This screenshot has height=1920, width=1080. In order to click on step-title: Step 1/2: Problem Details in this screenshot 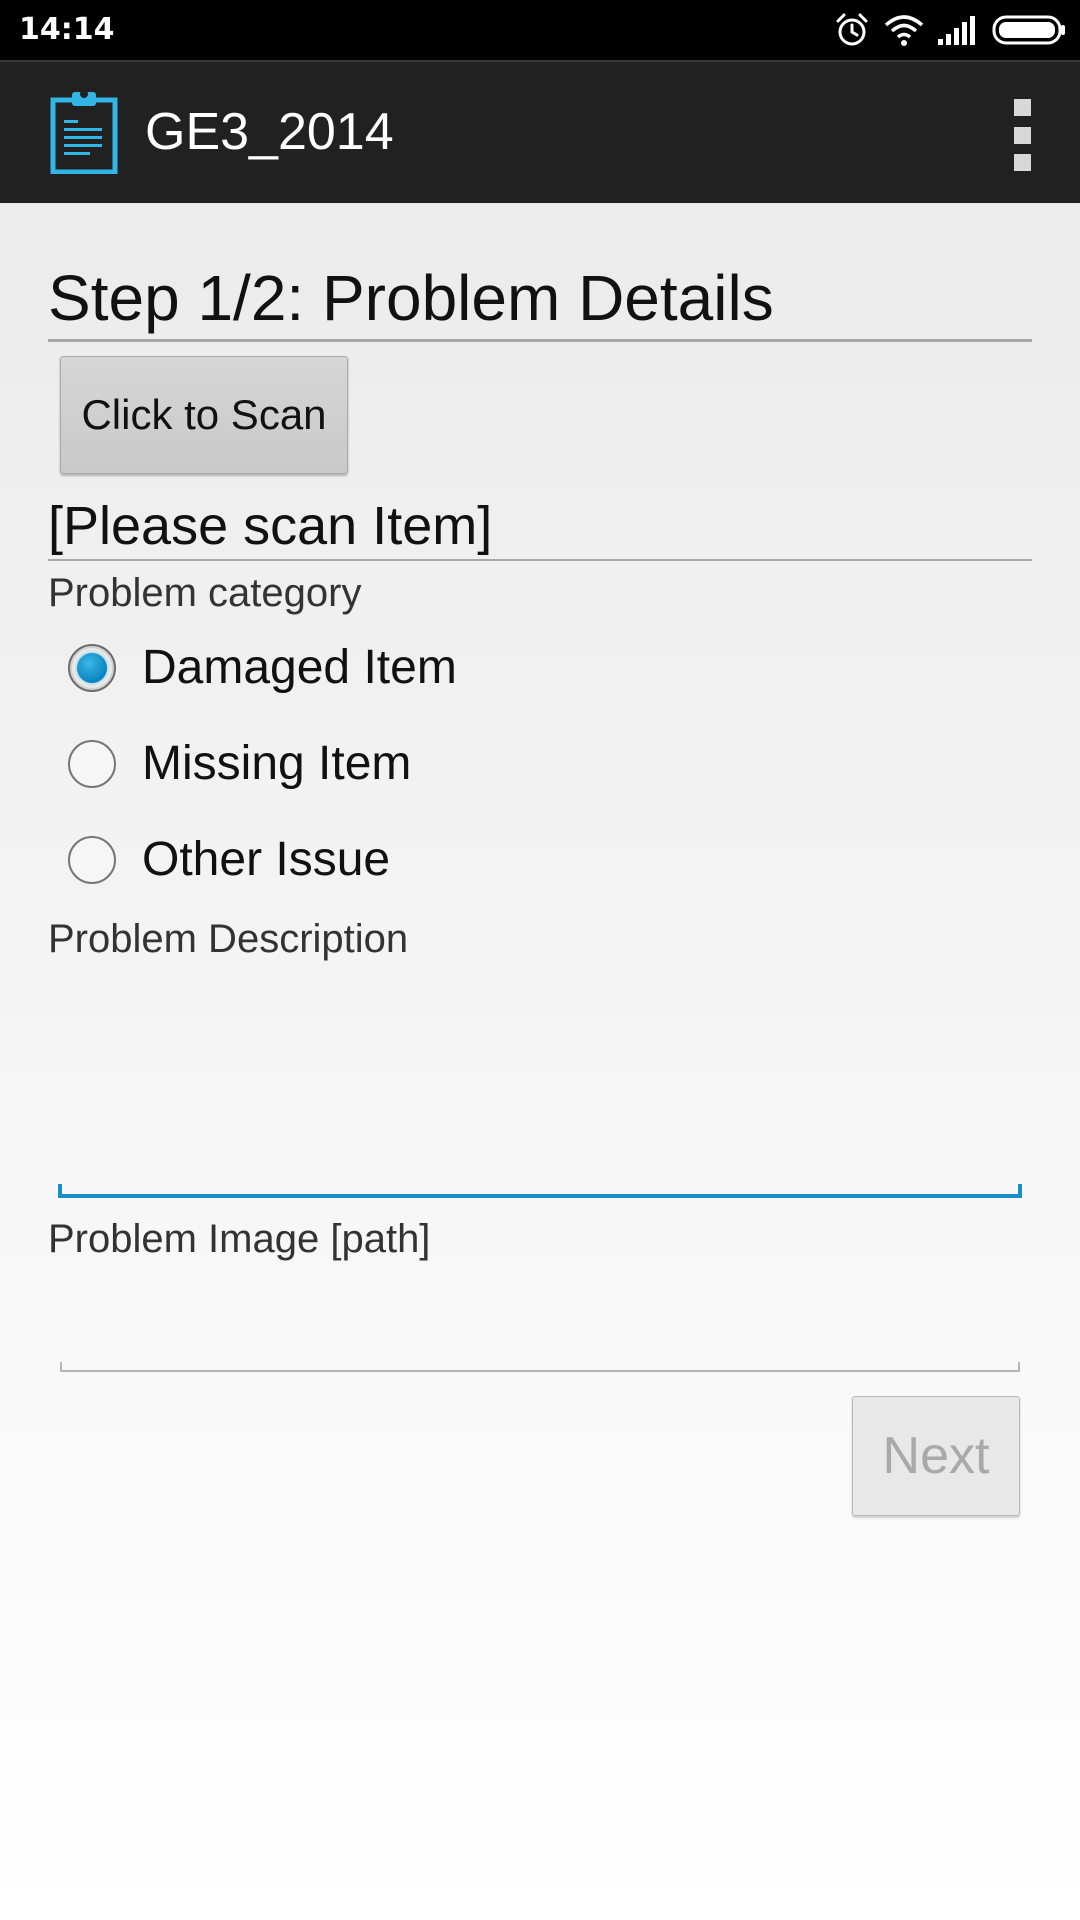, I will do `click(411, 298)`.